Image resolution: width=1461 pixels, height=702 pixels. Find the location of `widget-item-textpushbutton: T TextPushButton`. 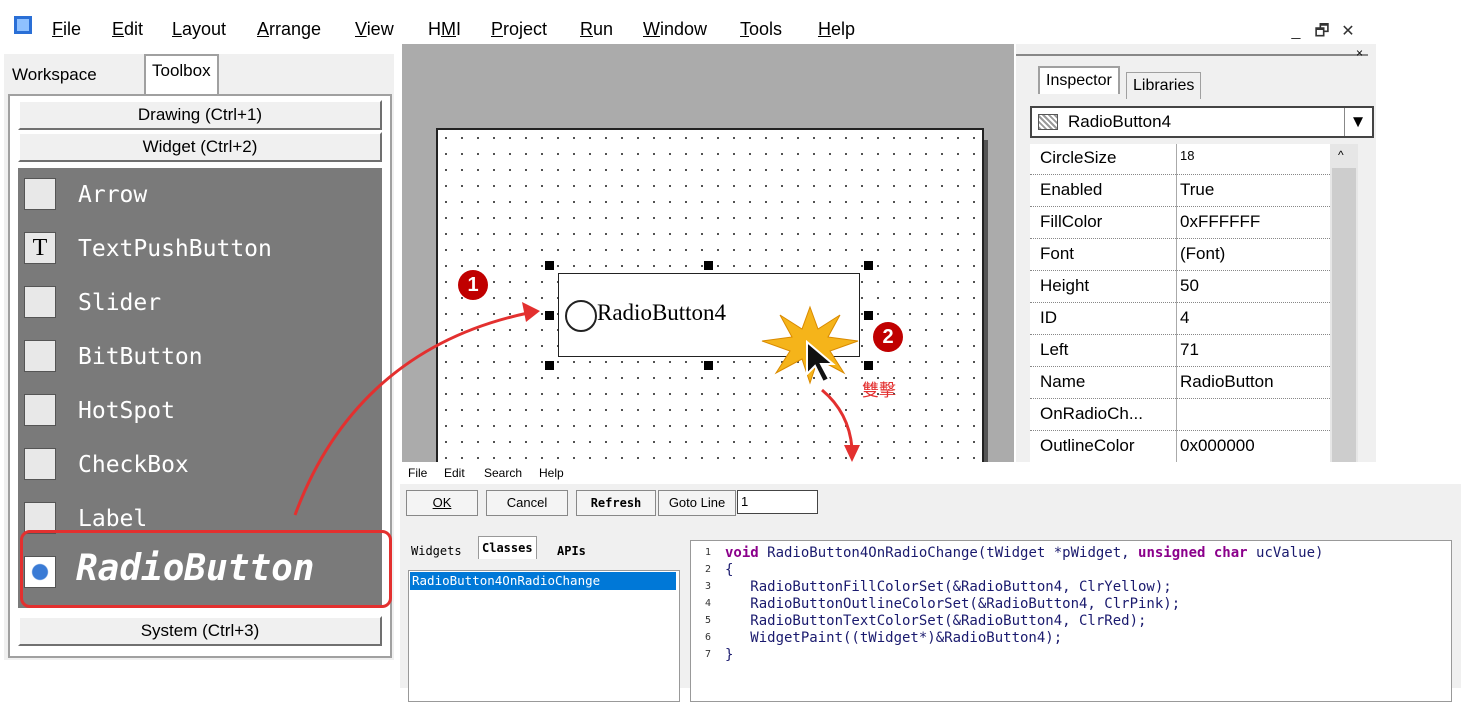

widget-item-textpushbutton: T TextPushButton is located at coordinates (200, 249).